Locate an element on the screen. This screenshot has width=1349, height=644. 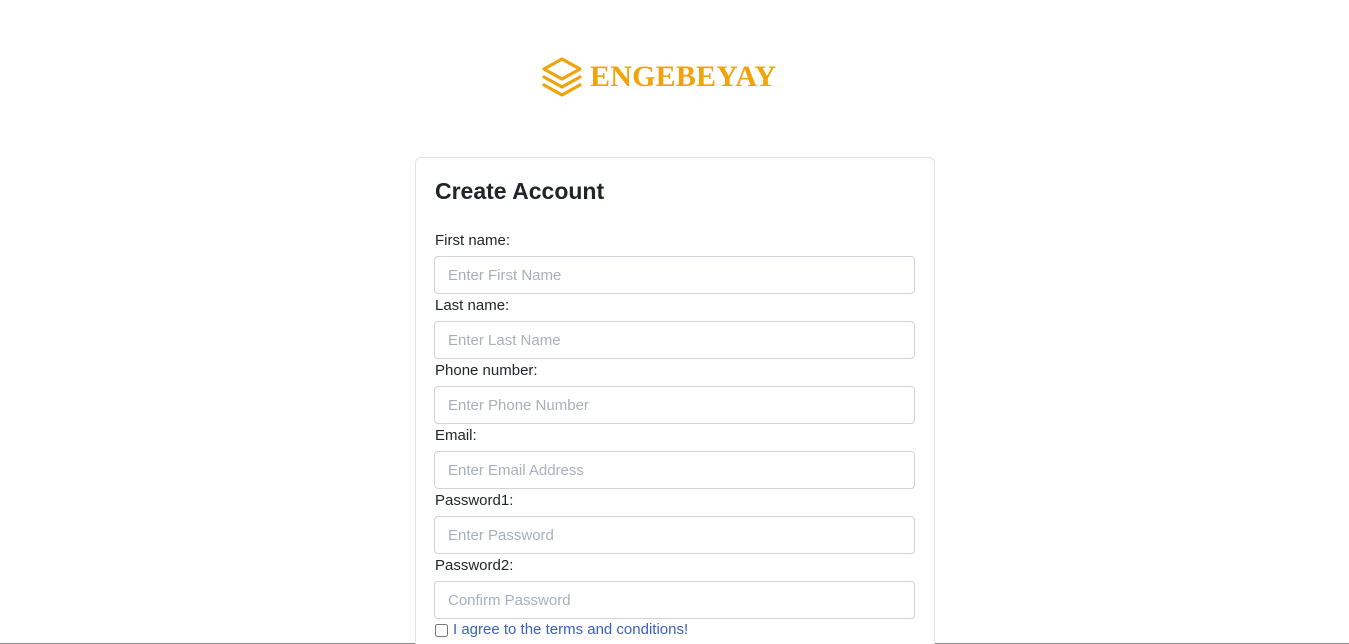
terms-checkbox is located at coordinates (441, 630).